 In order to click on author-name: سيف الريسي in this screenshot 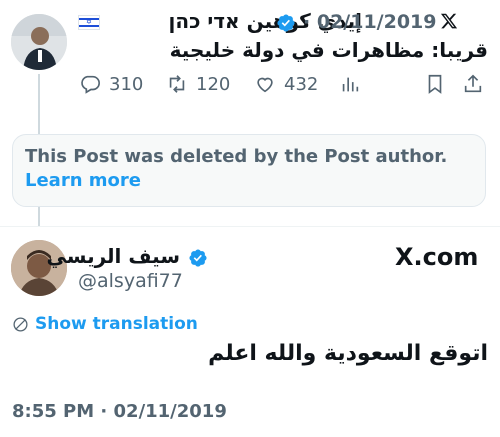, I will do `click(113, 256)`.